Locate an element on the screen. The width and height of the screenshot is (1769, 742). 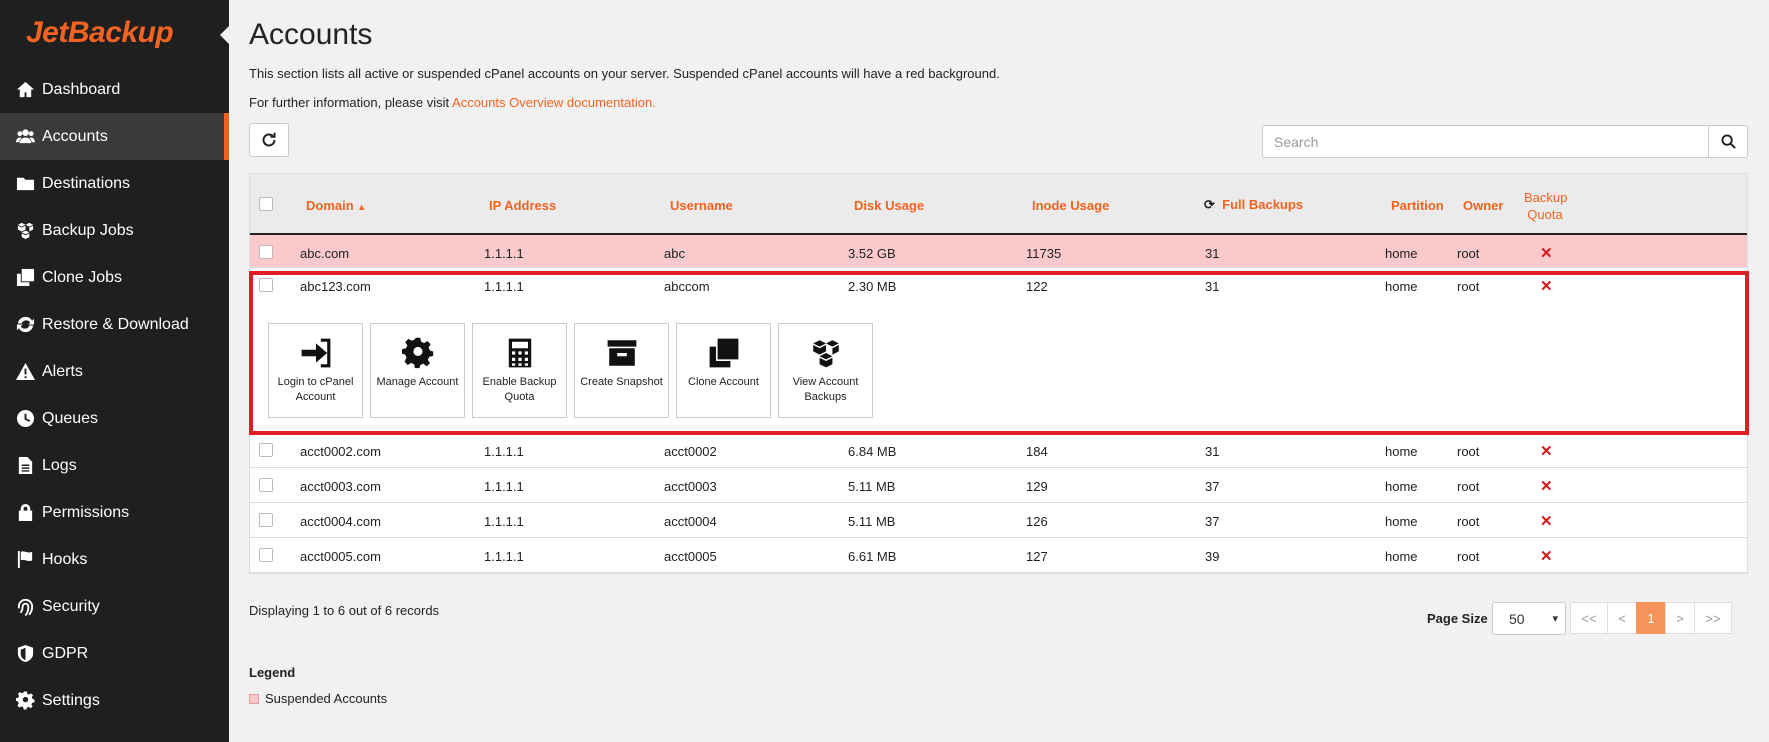
col-backup-quota: Backup Quota is located at coordinates (1545, 206).